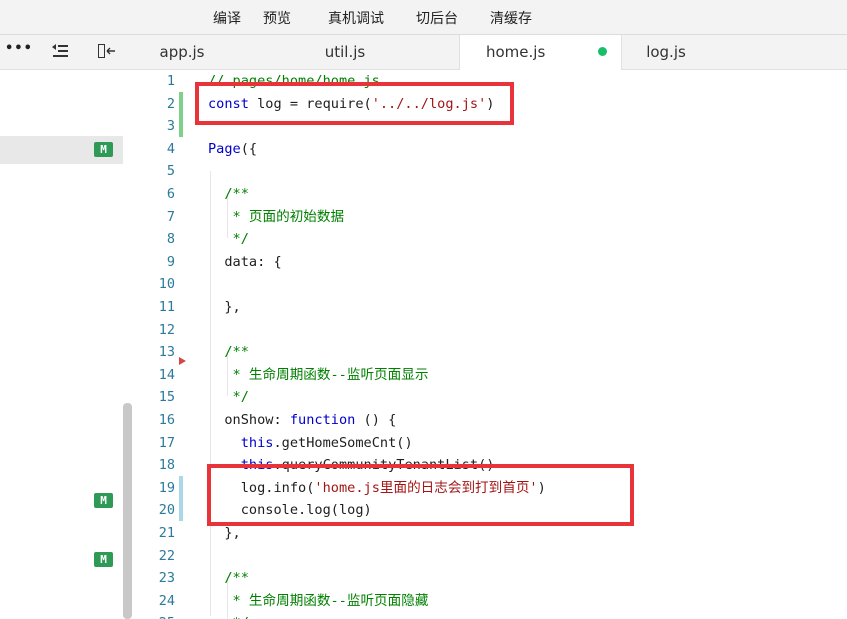 This screenshot has width=847, height=619. Describe the element at coordinates (490, 171) in the screenshot. I see `code-line: 5` at that location.